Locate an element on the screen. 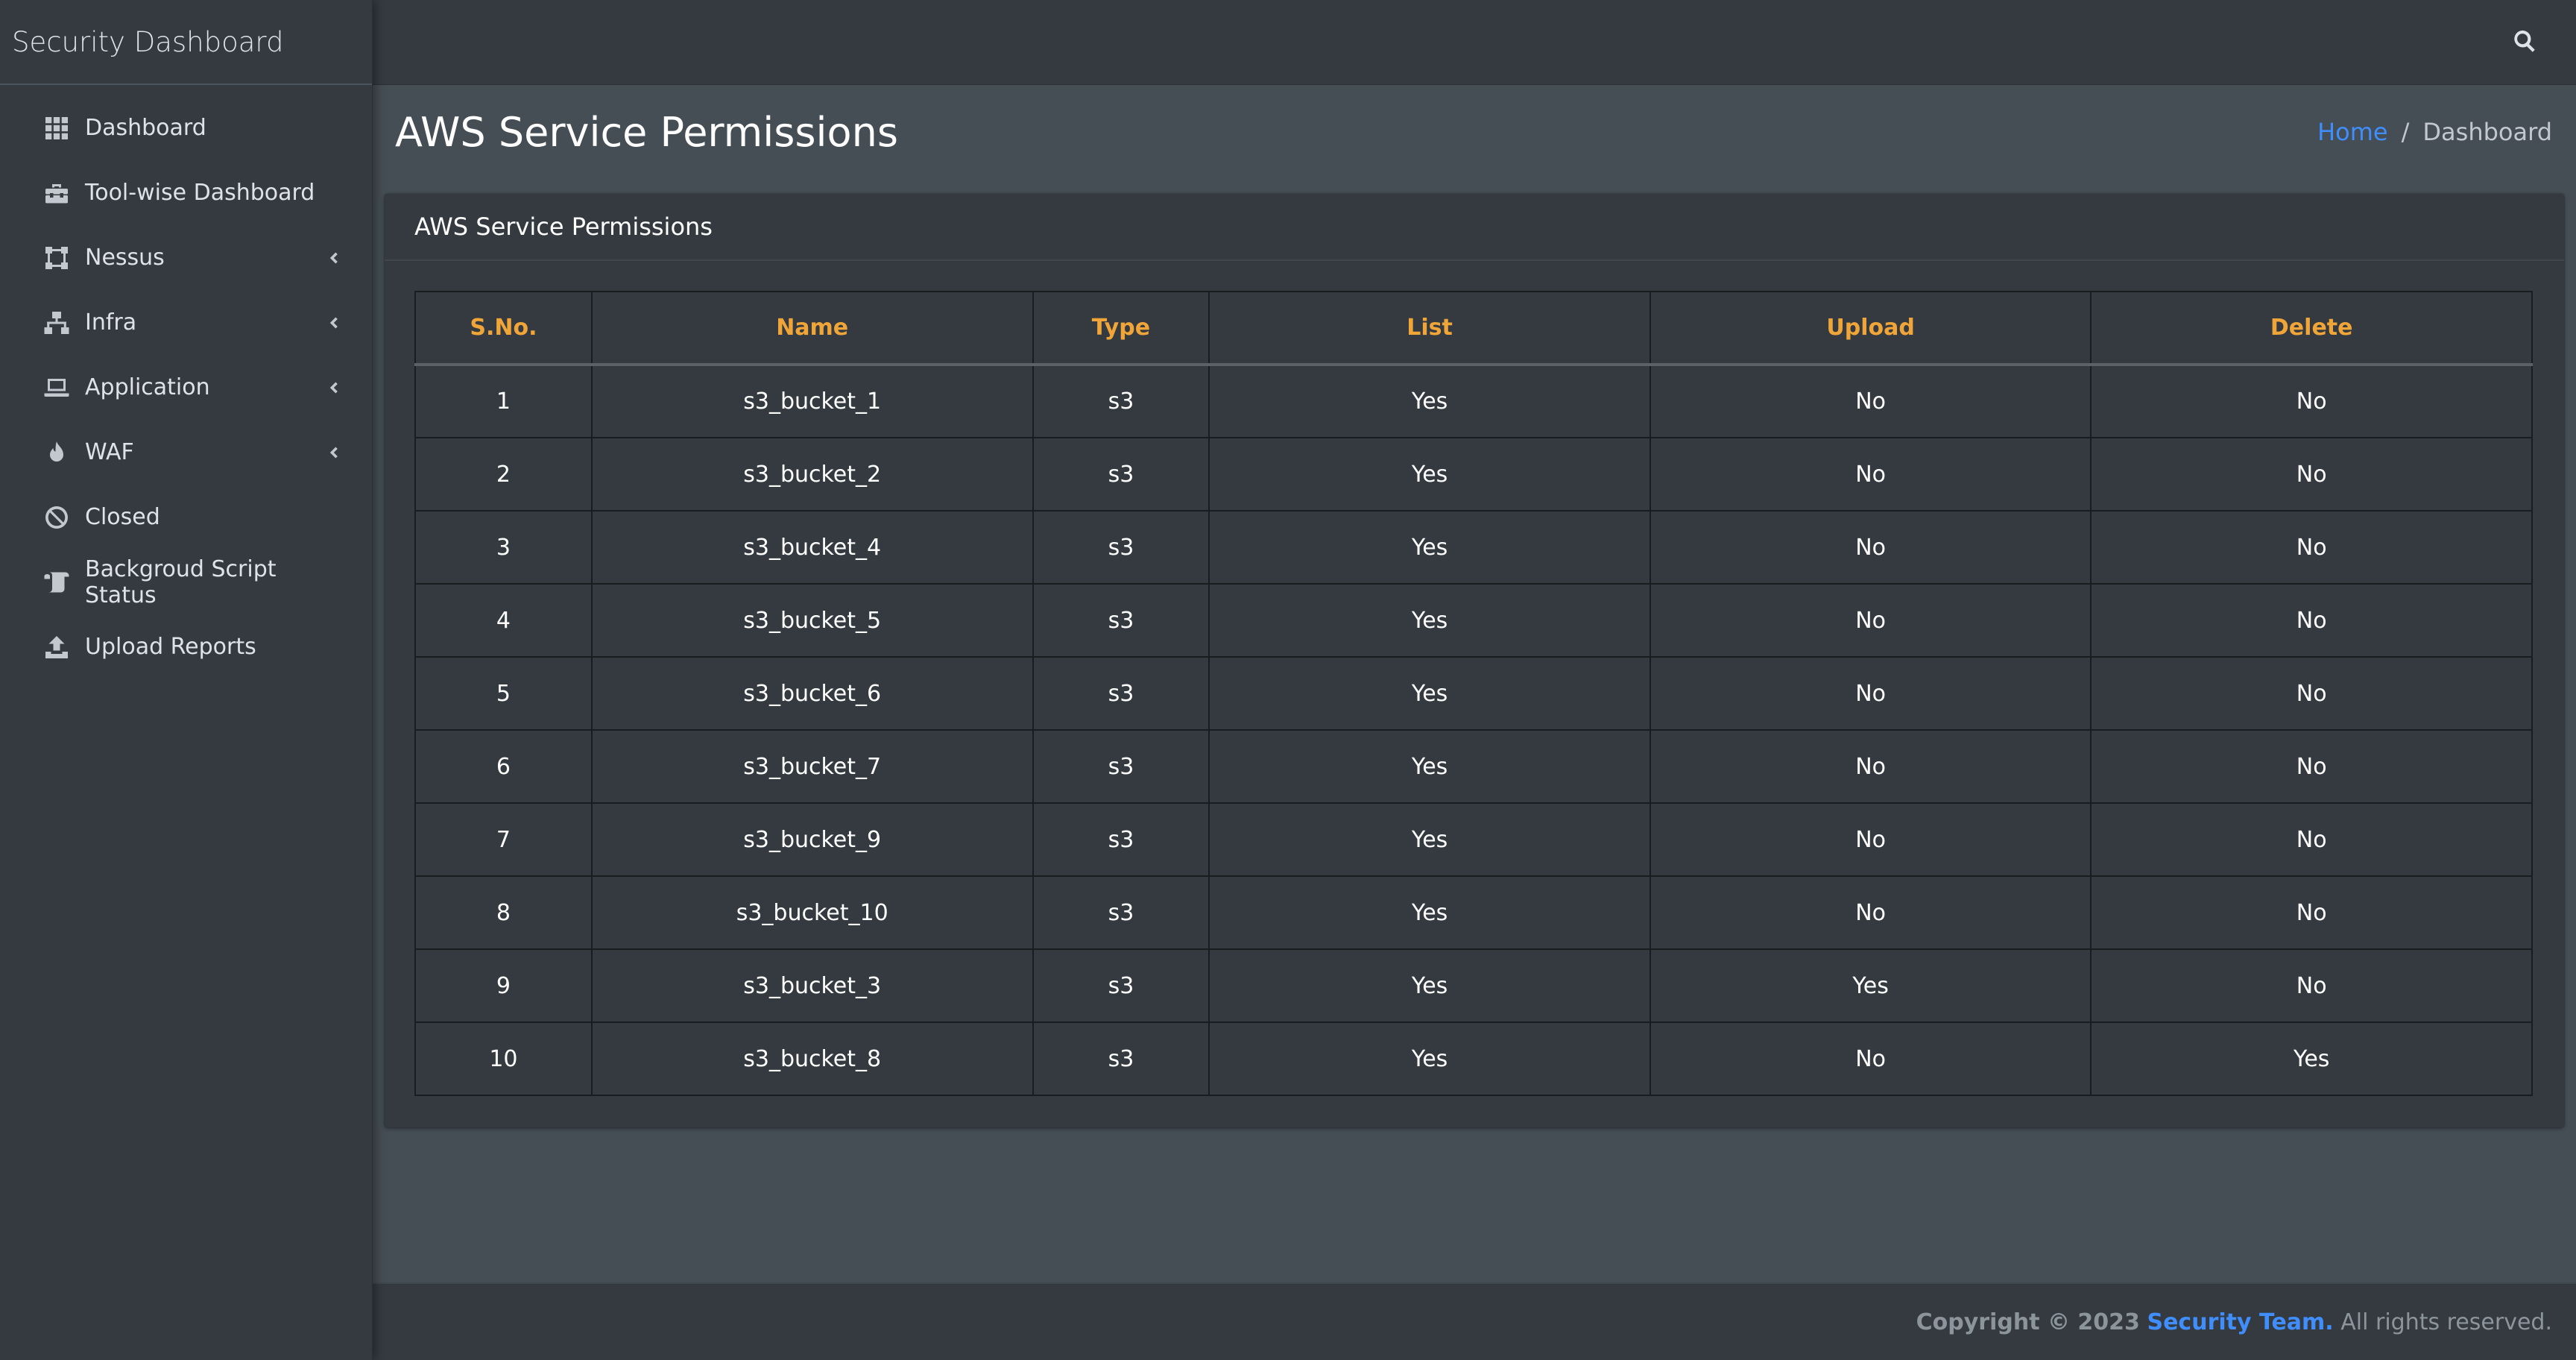  table-row: 1 s3_bucket_1 s3 Yes No No is located at coordinates (1473, 401).